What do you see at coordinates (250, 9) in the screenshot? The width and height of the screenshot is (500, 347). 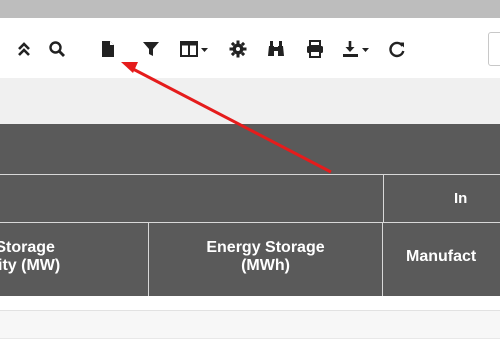 I see `top-bar` at bounding box center [250, 9].